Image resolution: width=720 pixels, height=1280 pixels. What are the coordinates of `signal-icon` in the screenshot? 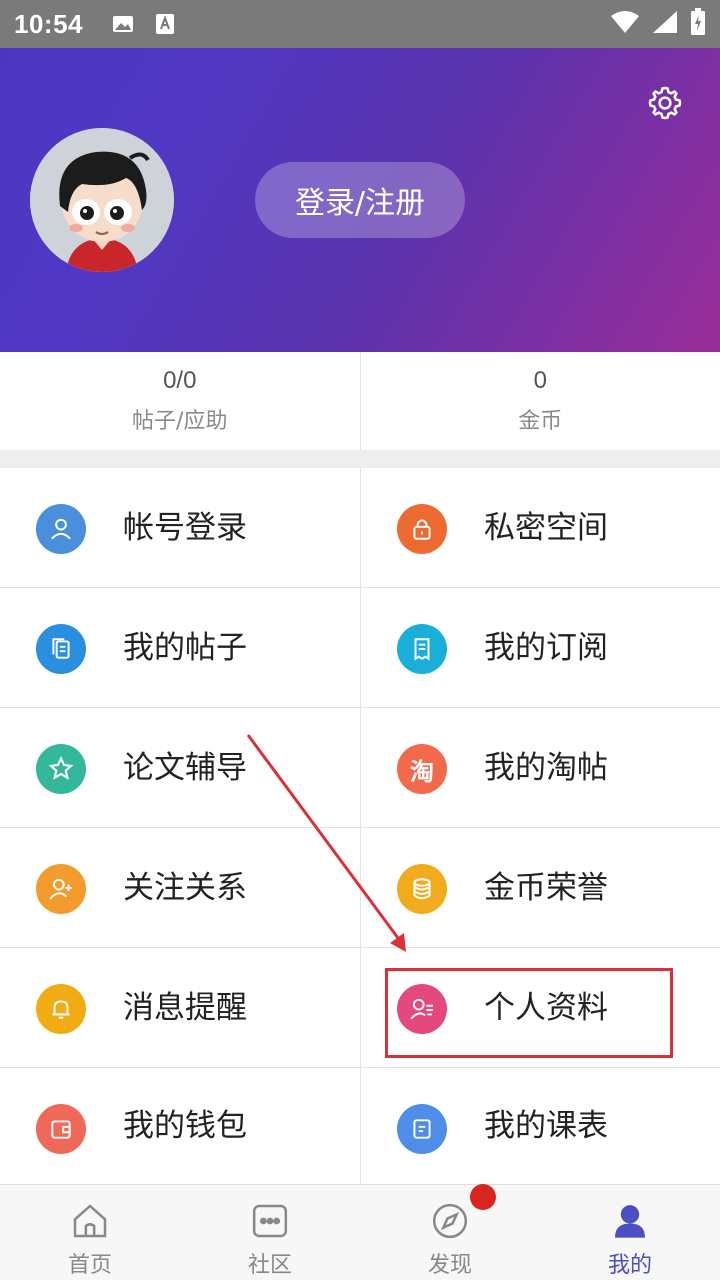 It's located at (665, 24).